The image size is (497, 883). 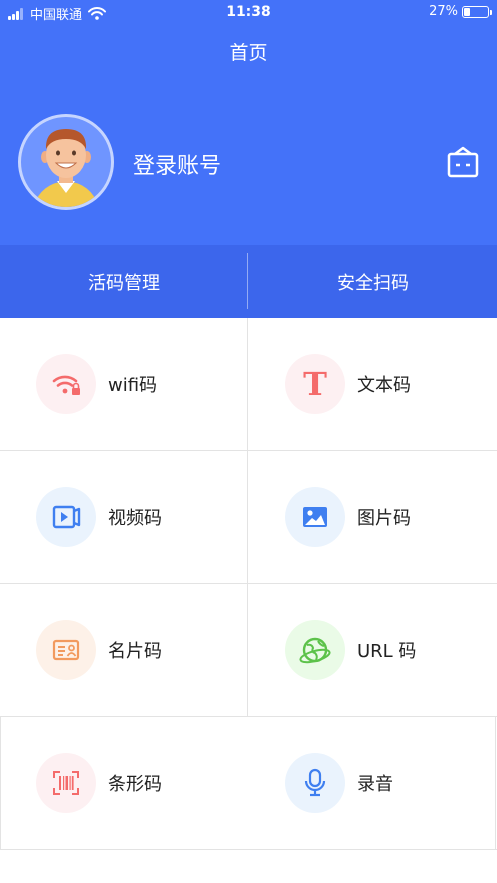 What do you see at coordinates (66, 384) in the screenshot?
I see `wifi-lock-icon` at bounding box center [66, 384].